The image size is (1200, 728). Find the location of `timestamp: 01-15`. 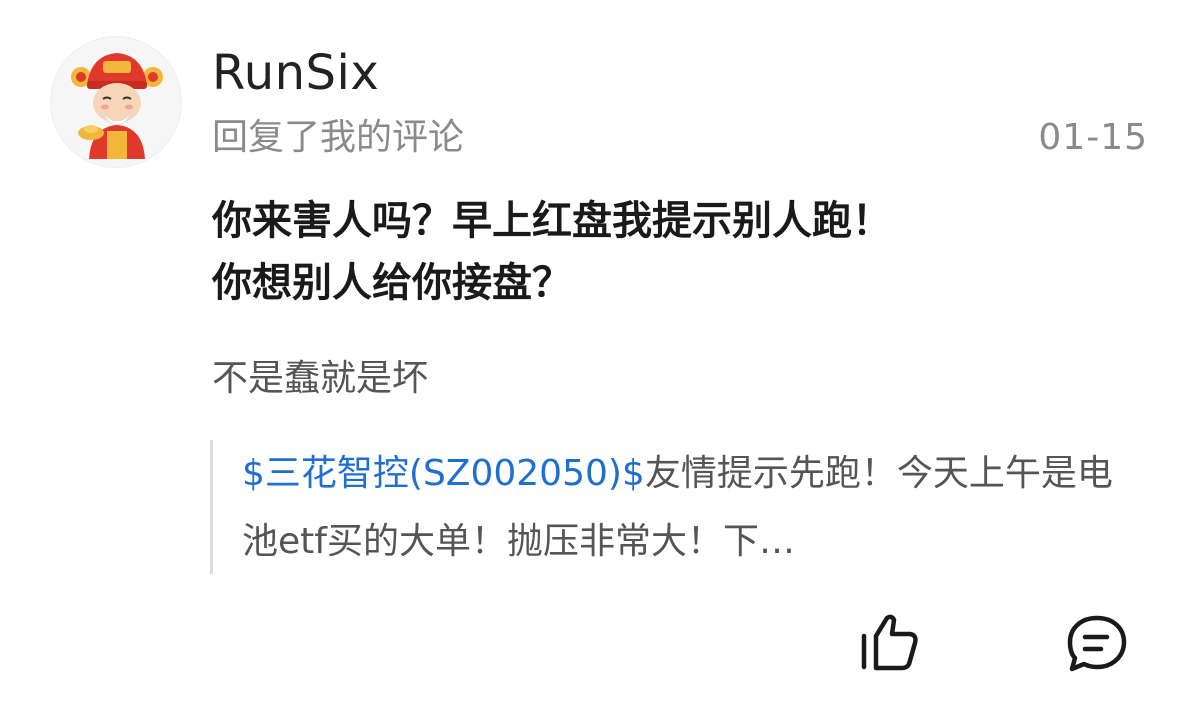

timestamp: 01-15 is located at coordinates (1093, 137).